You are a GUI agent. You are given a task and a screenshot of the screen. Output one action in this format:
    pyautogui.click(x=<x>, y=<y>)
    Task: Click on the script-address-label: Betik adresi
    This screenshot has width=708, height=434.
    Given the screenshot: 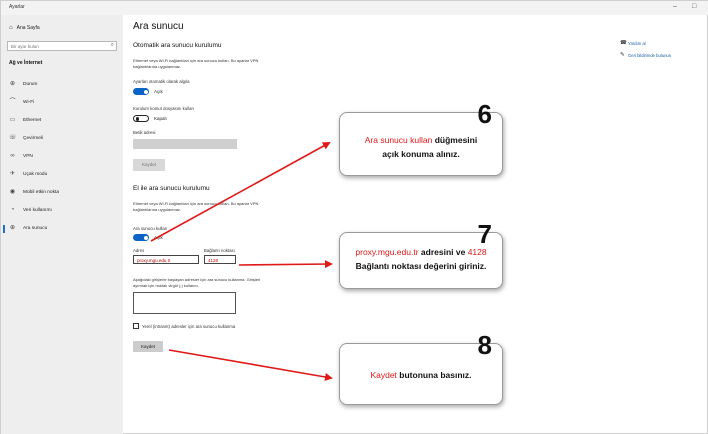 What is the action you would take?
    pyautogui.click(x=144, y=132)
    